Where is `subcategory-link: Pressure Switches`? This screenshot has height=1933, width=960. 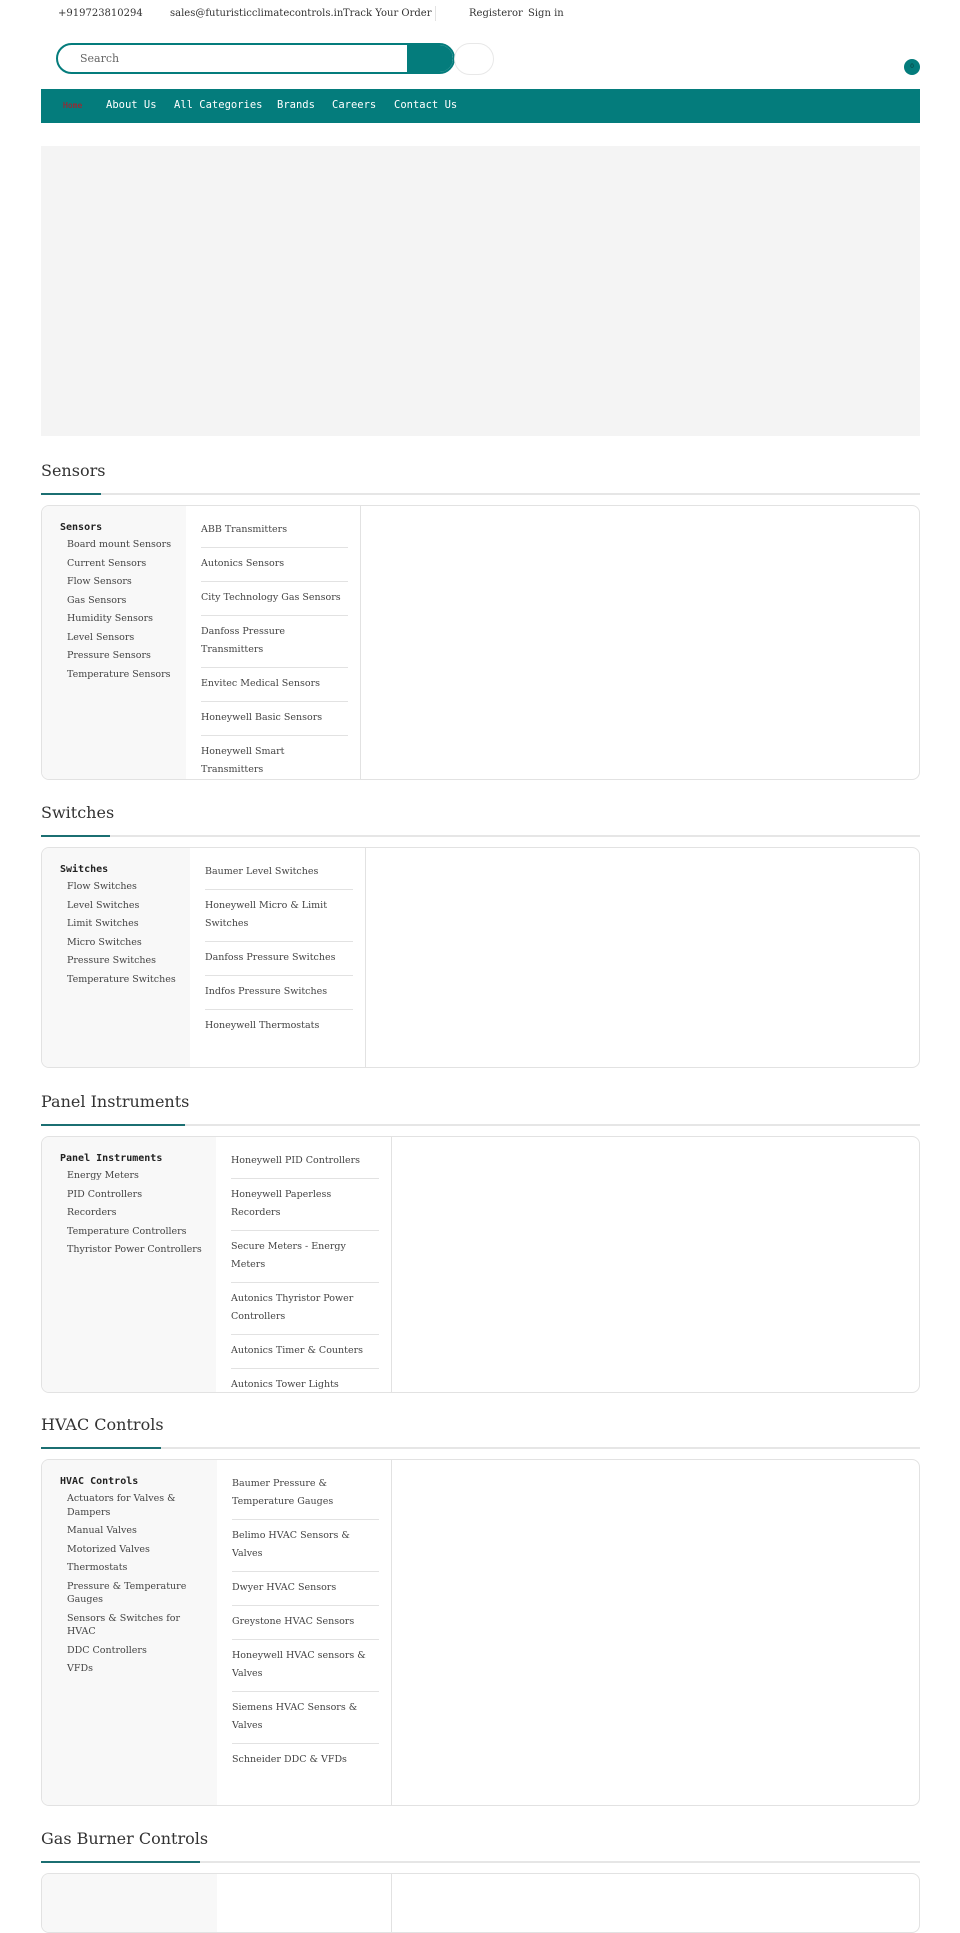 subcategory-link: Pressure Switches is located at coordinates (125, 961).